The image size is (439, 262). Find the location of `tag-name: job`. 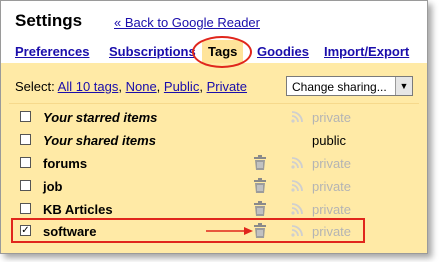

tag-name: job is located at coordinates (53, 186).